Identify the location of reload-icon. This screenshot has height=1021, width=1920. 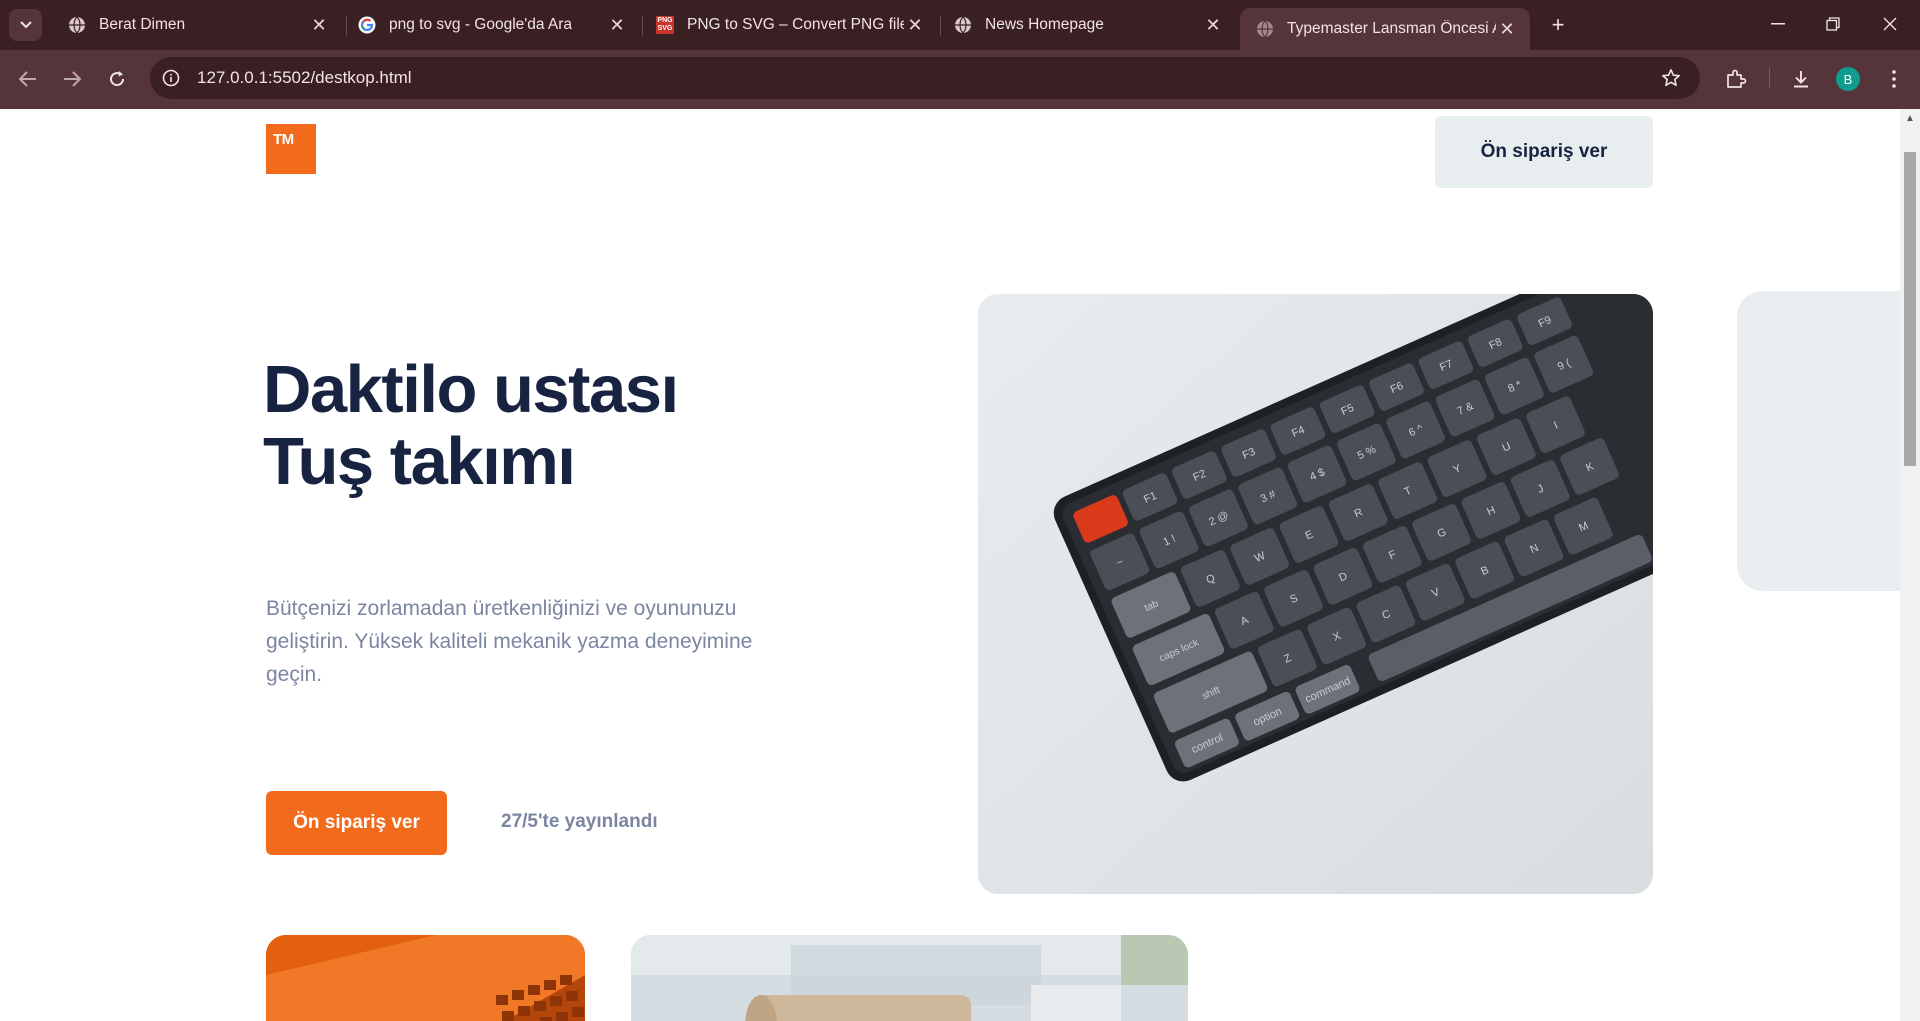
(117, 79).